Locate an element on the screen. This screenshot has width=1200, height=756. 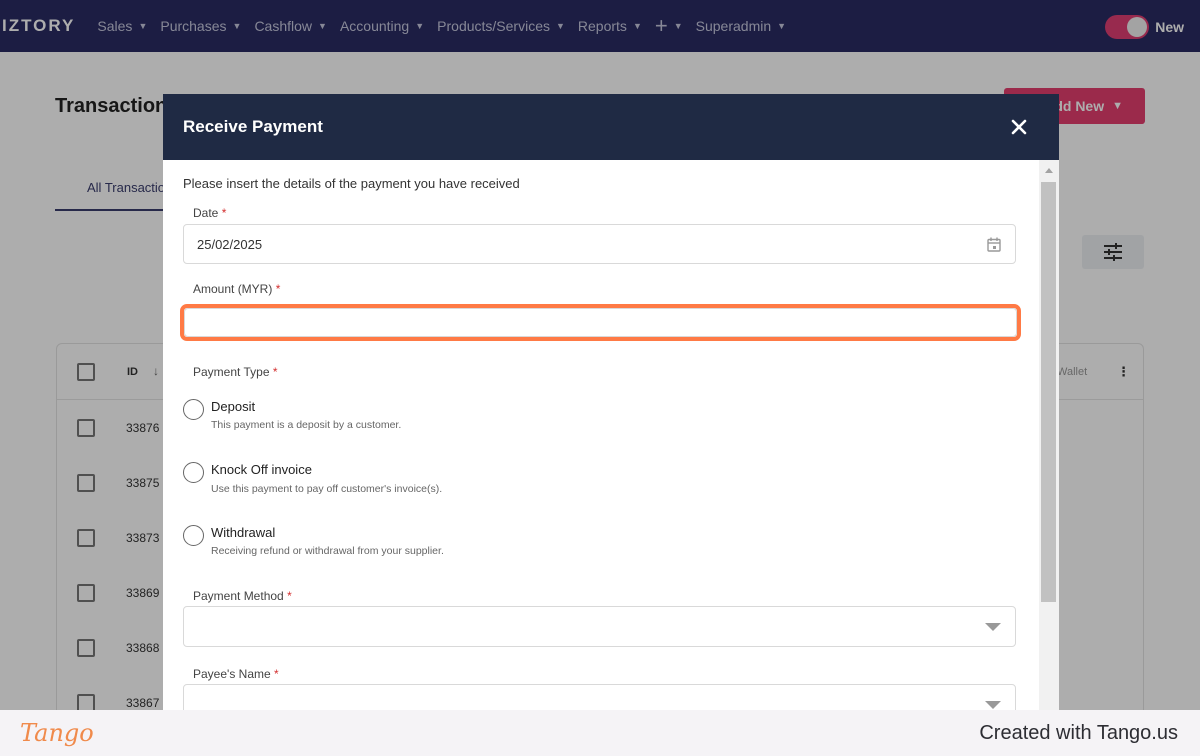
scroll-up-arrow-icon is located at coordinates (1049, 170).